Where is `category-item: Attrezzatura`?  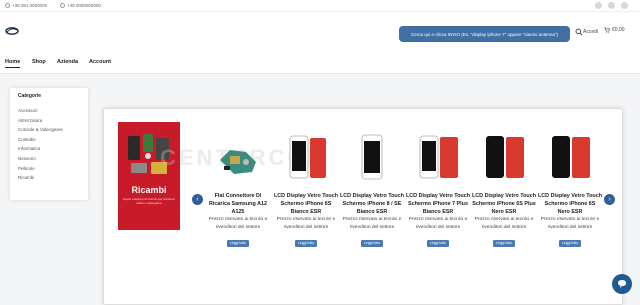
category-item: Attrezzatura is located at coordinates (40, 123).